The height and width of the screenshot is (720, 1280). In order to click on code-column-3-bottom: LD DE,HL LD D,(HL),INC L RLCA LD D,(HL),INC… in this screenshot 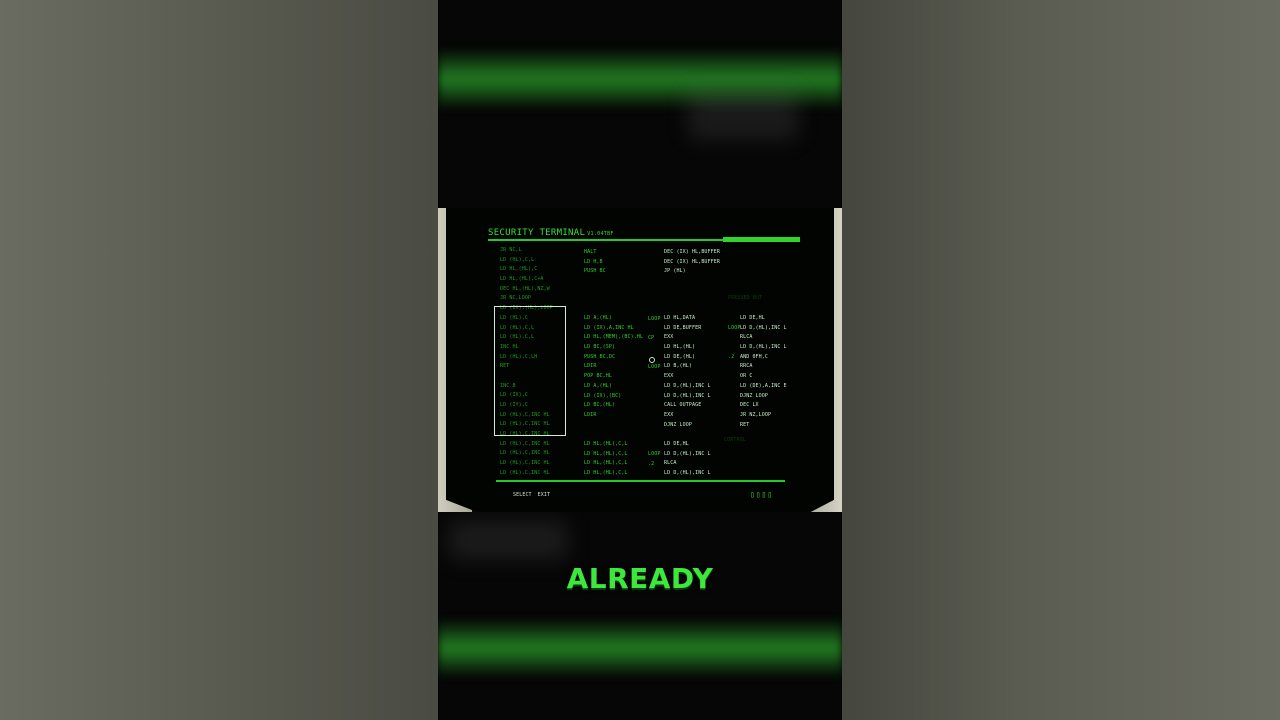, I will do `click(687, 459)`.